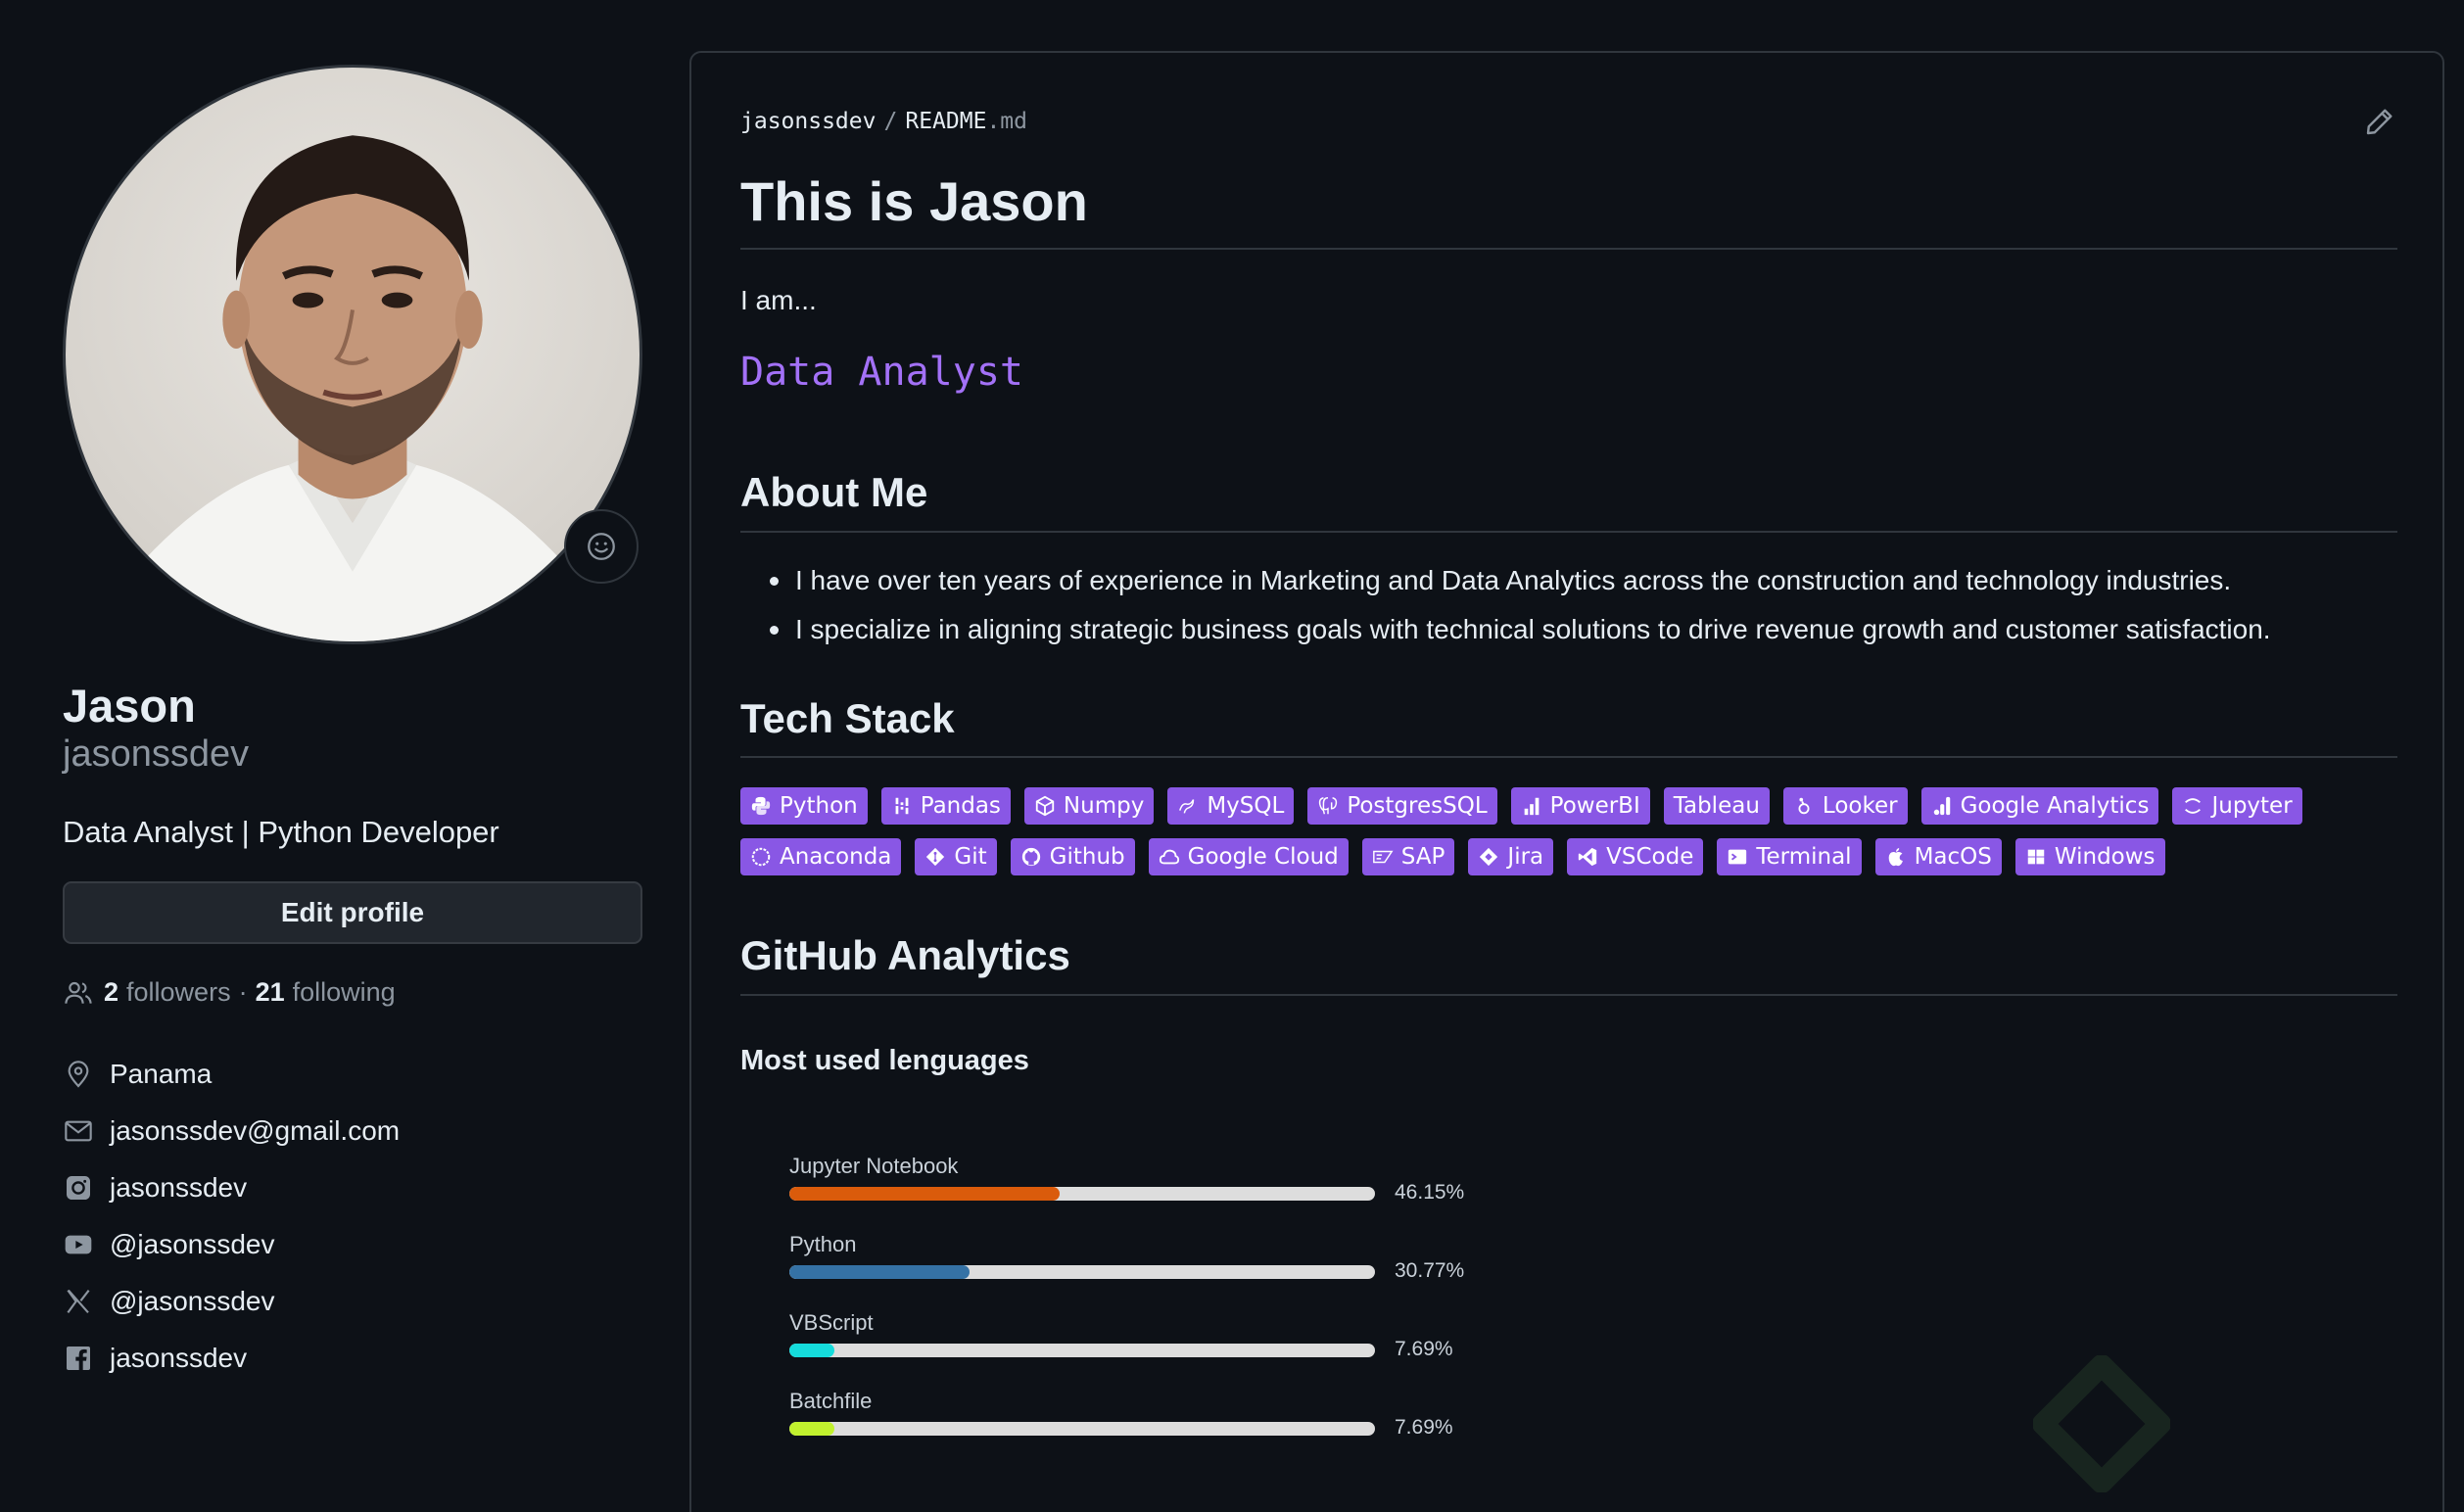 The height and width of the screenshot is (1512, 2464). What do you see at coordinates (1531, 806) in the screenshot?
I see `powerbi-icon` at bounding box center [1531, 806].